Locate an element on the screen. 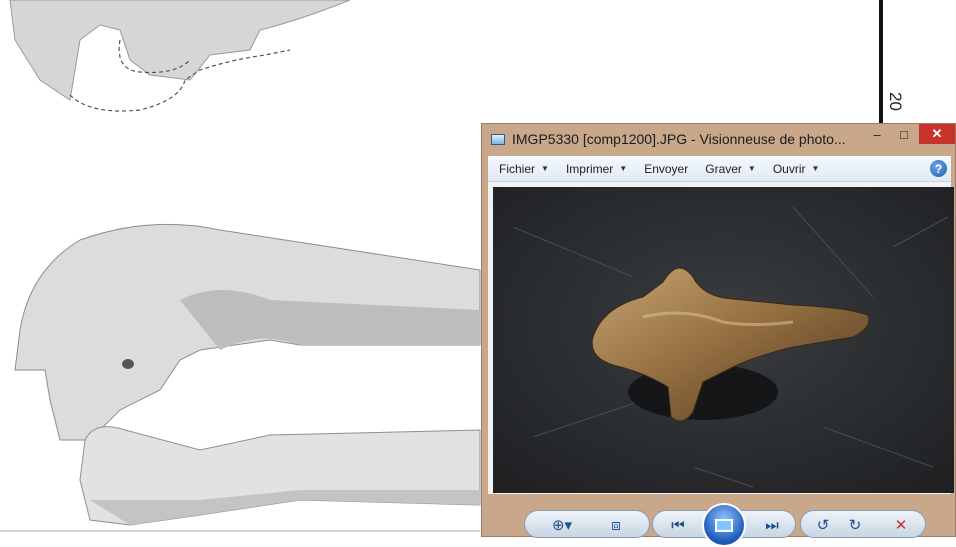 The image size is (956, 547). menu-ouvrir: Ouvrir ▼ is located at coordinates (796, 169).